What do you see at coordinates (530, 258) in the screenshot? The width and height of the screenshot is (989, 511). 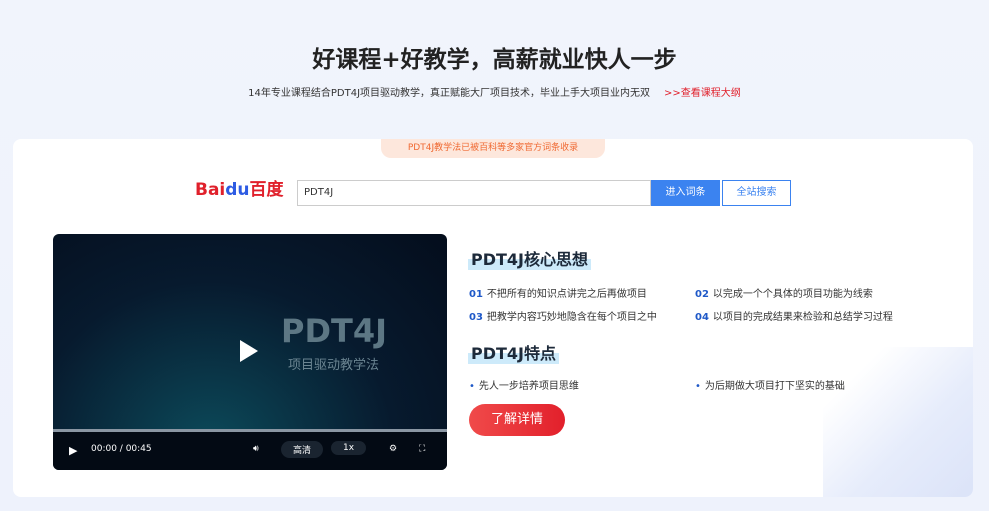 I see `core-heading: PDT4J核心思想` at bounding box center [530, 258].